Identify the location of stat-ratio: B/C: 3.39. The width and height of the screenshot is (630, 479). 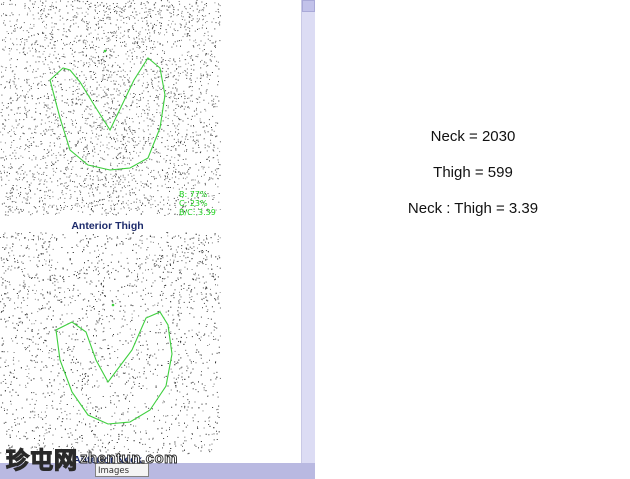
(197, 212).